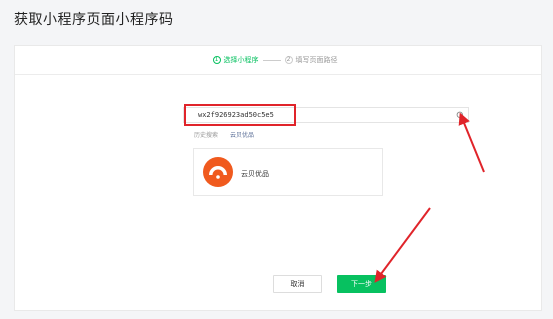 This screenshot has height=319, width=553. Describe the element at coordinates (241, 60) in the screenshot. I see `step-label-1: 选择小程序` at that location.